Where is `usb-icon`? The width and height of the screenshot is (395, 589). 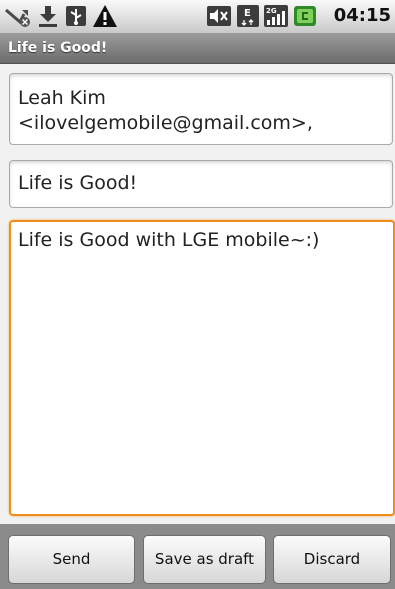
usb-icon is located at coordinates (76, 16).